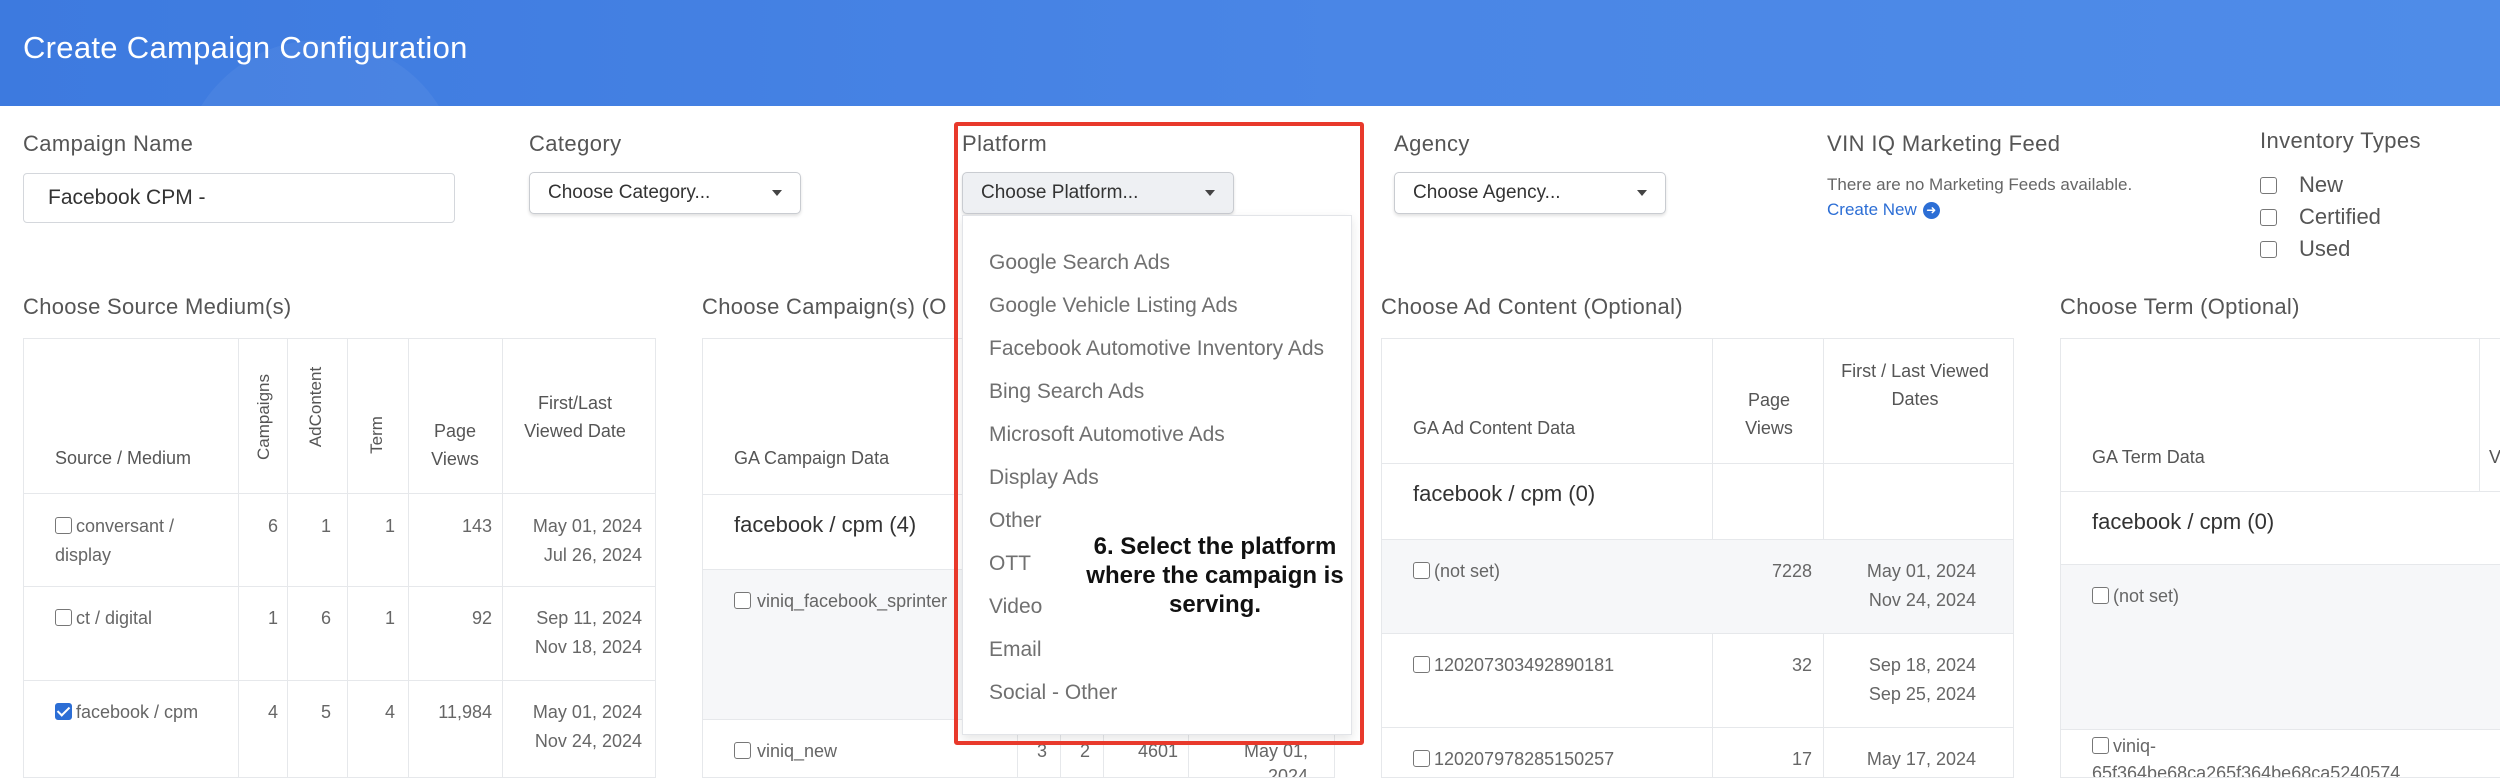 This screenshot has height=778, width=2500. I want to click on last-viewed: Nov 18, 2024, so click(588, 647).